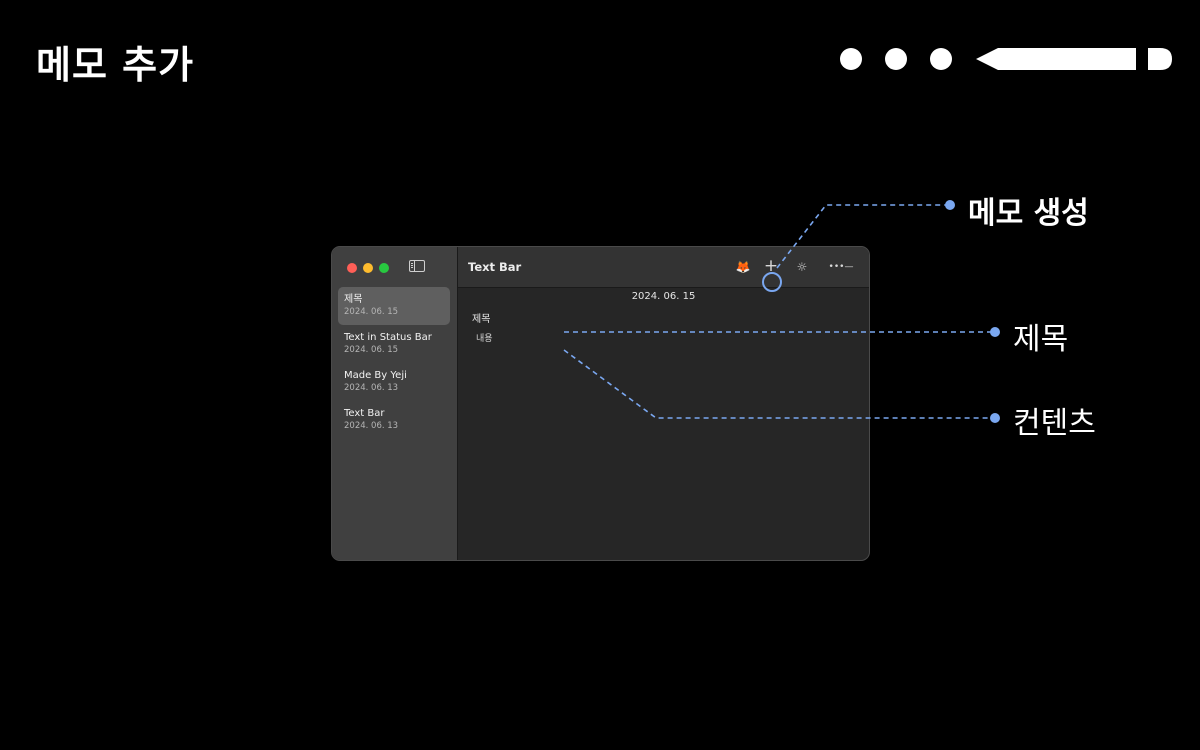 The image size is (1200, 750). What do you see at coordinates (353, 299) in the screenshot?
I see `note-title: 제목` at bounding box center [353, 299].